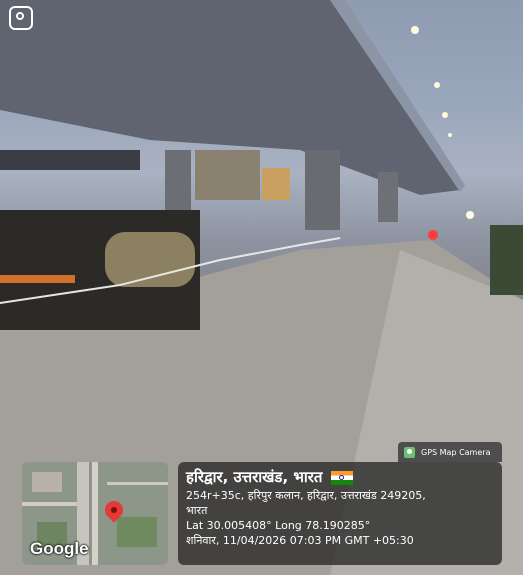 Image resolution: width=523 pixels, height=575 pixels. I want to click on gps-map-camera-label: GPS Map Camera, so click(456, 452).